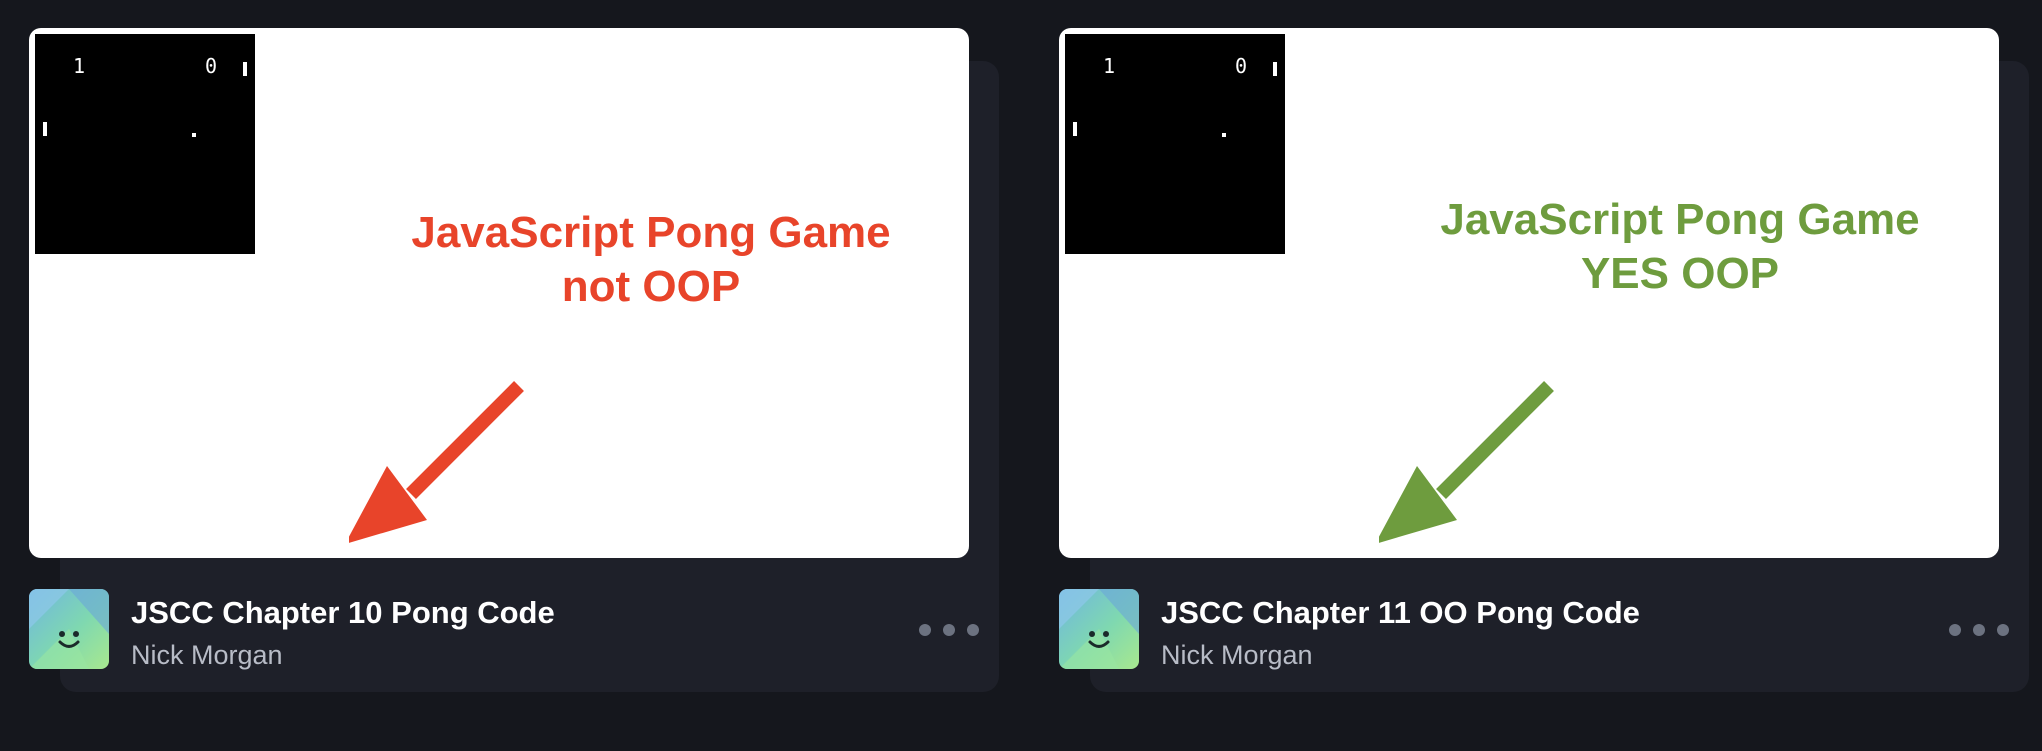 The image size is (2042, 751). I want to click on caption-line-2: YES OOP, so click(1680, 273).